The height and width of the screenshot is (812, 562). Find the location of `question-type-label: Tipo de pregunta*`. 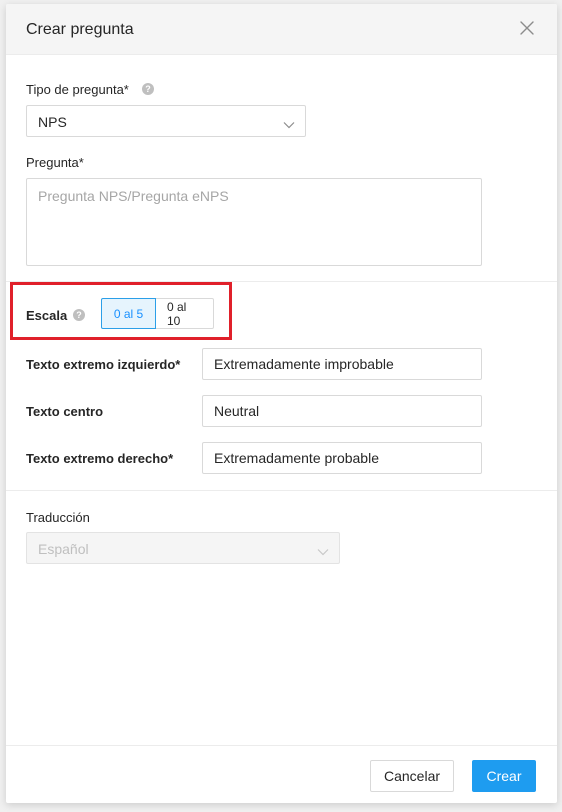

question-type-label: Tipo de pregunta* is located at coordinates (77, 89).